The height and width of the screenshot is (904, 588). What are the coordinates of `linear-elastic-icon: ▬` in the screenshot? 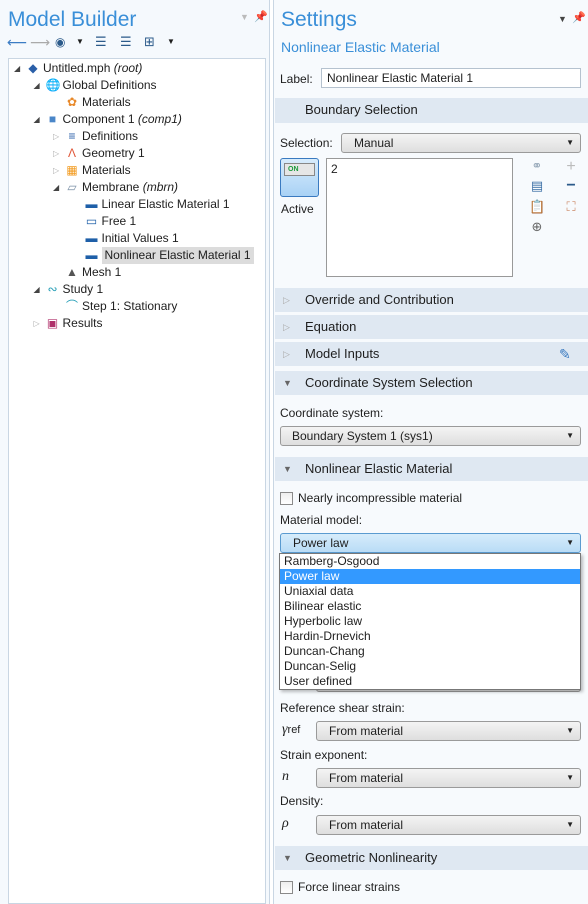 It's located at (91, 204).